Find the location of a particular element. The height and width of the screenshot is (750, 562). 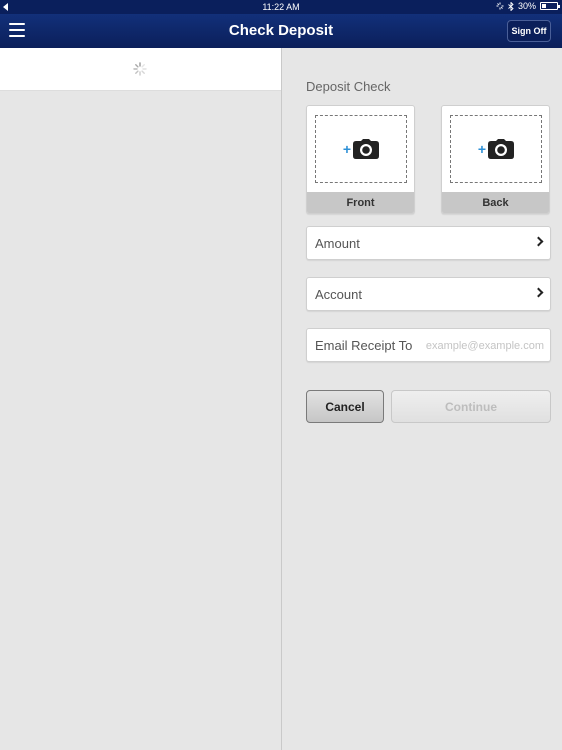

status-time: 11:22 AM is located at coordinates (281, 7).